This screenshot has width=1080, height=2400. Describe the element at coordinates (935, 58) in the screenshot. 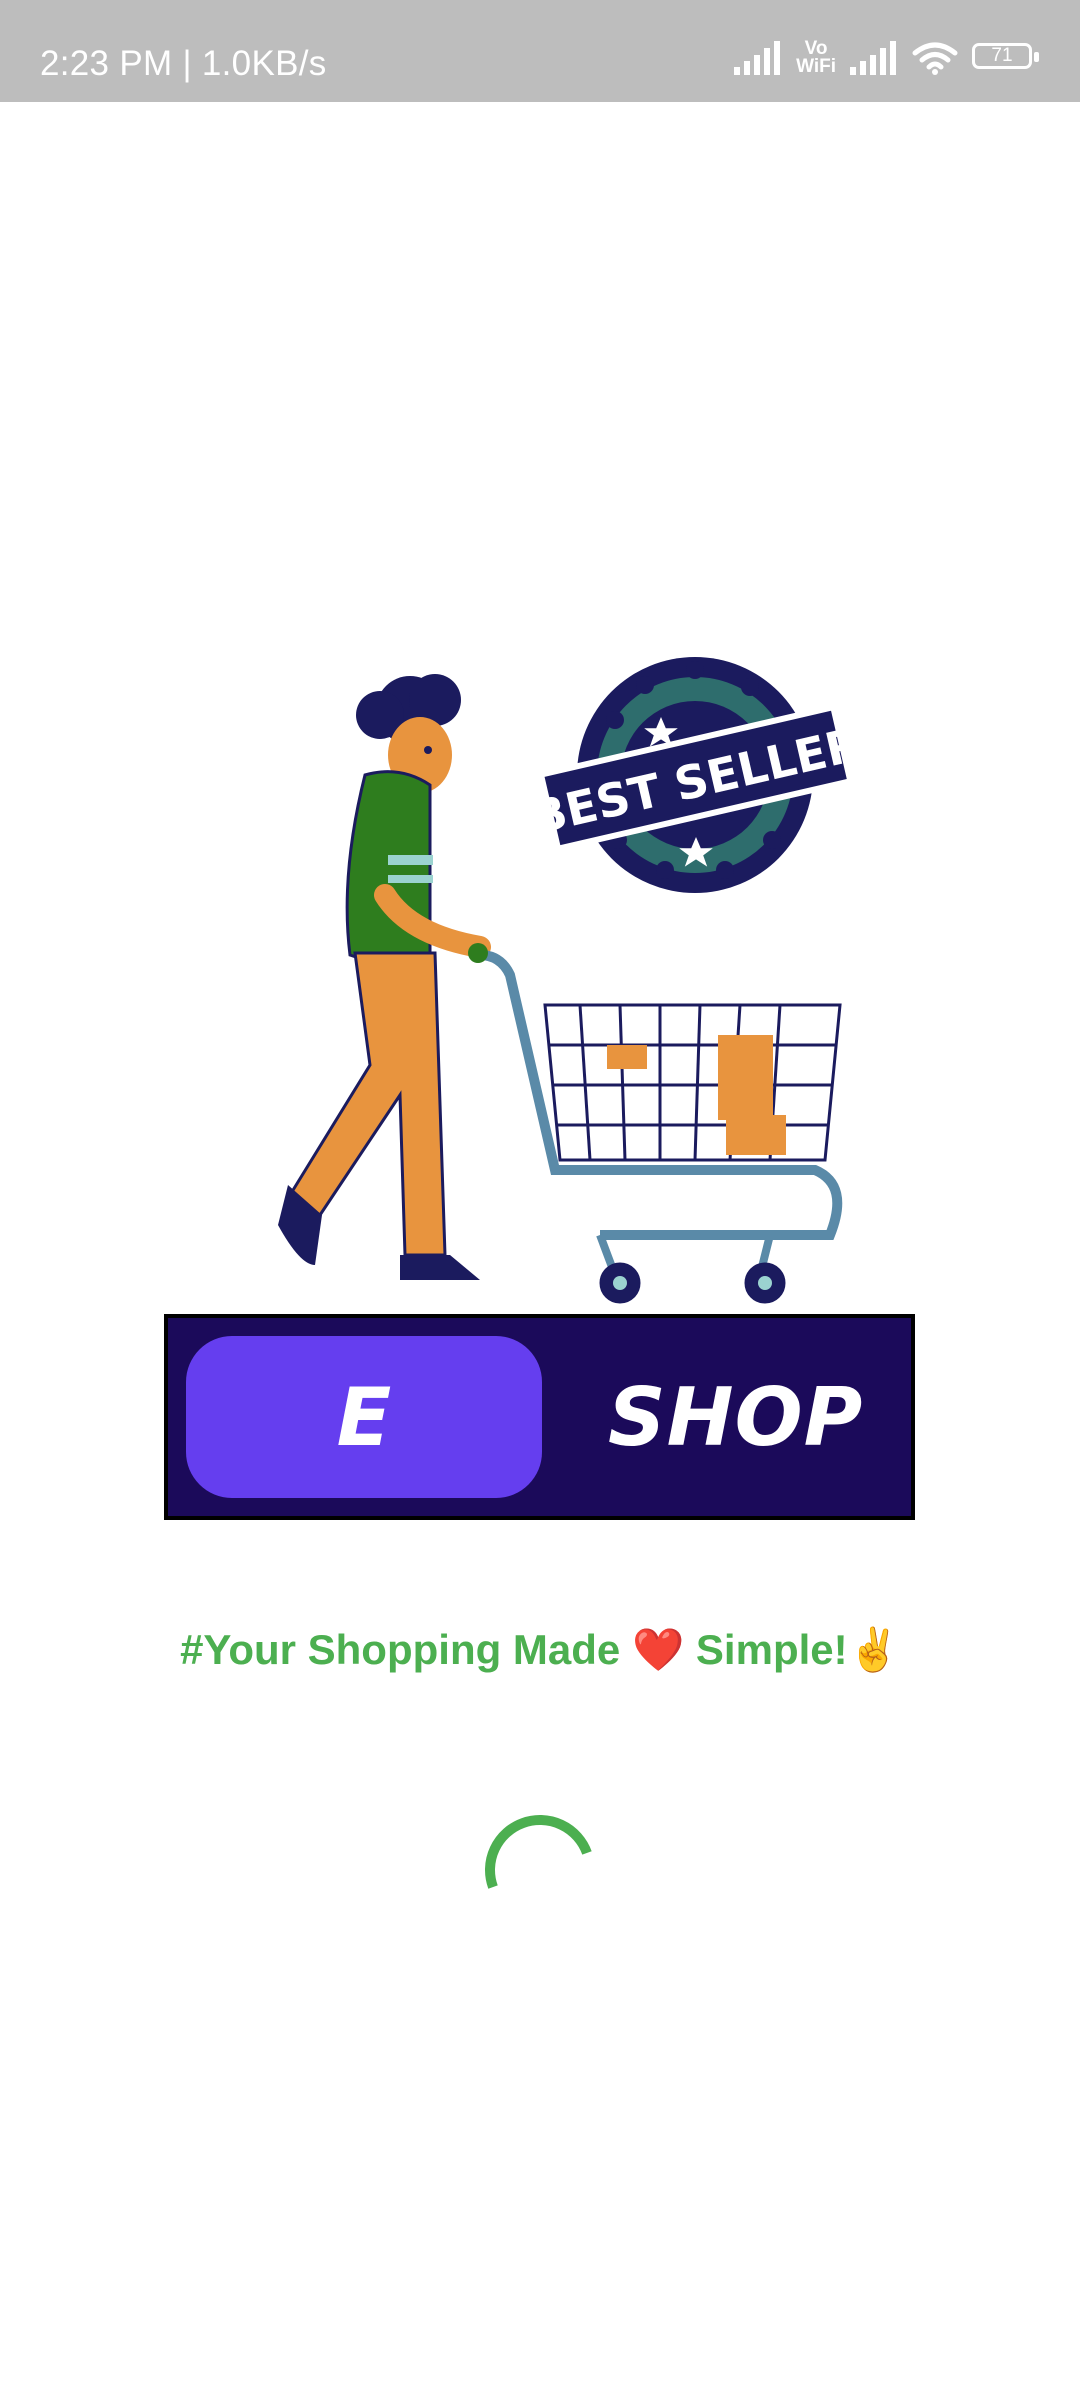

I see `wifi-icon` at that location.